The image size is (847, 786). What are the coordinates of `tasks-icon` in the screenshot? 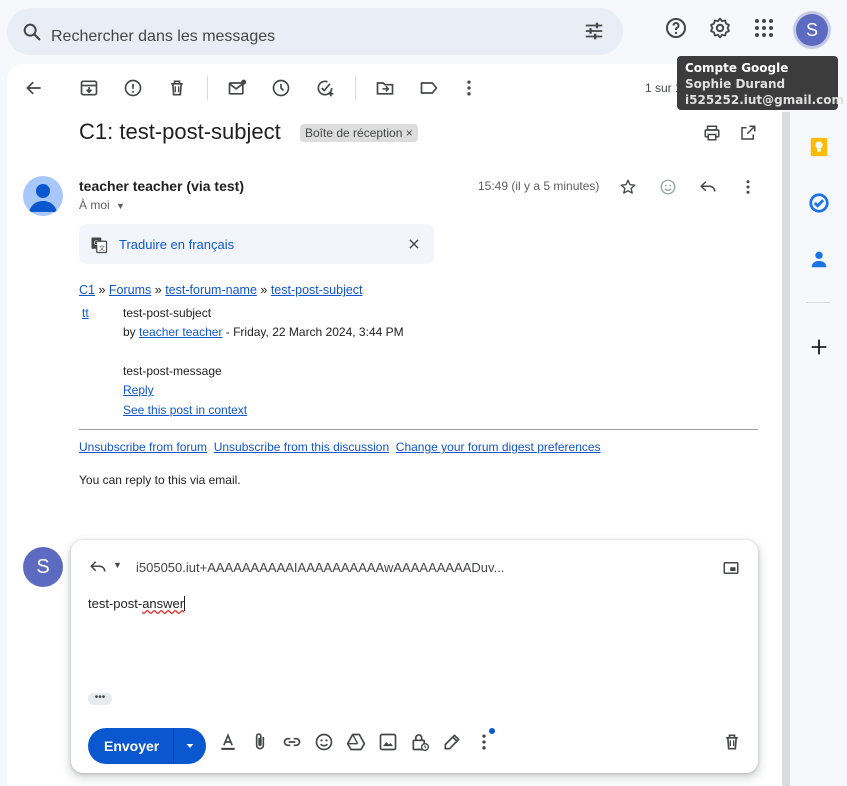 It's located at (819, 203).